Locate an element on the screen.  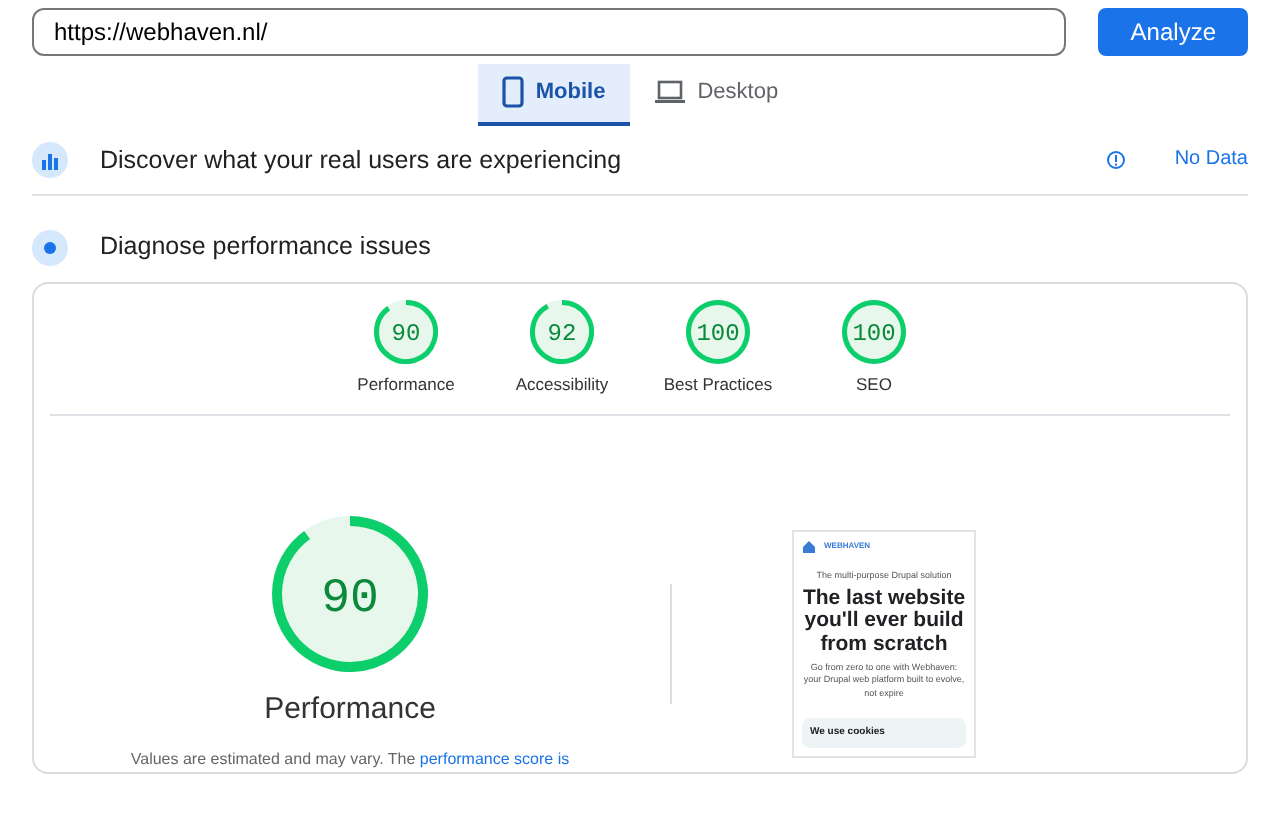
gauge-label: Best Practices is located at coordinates (718, 385).